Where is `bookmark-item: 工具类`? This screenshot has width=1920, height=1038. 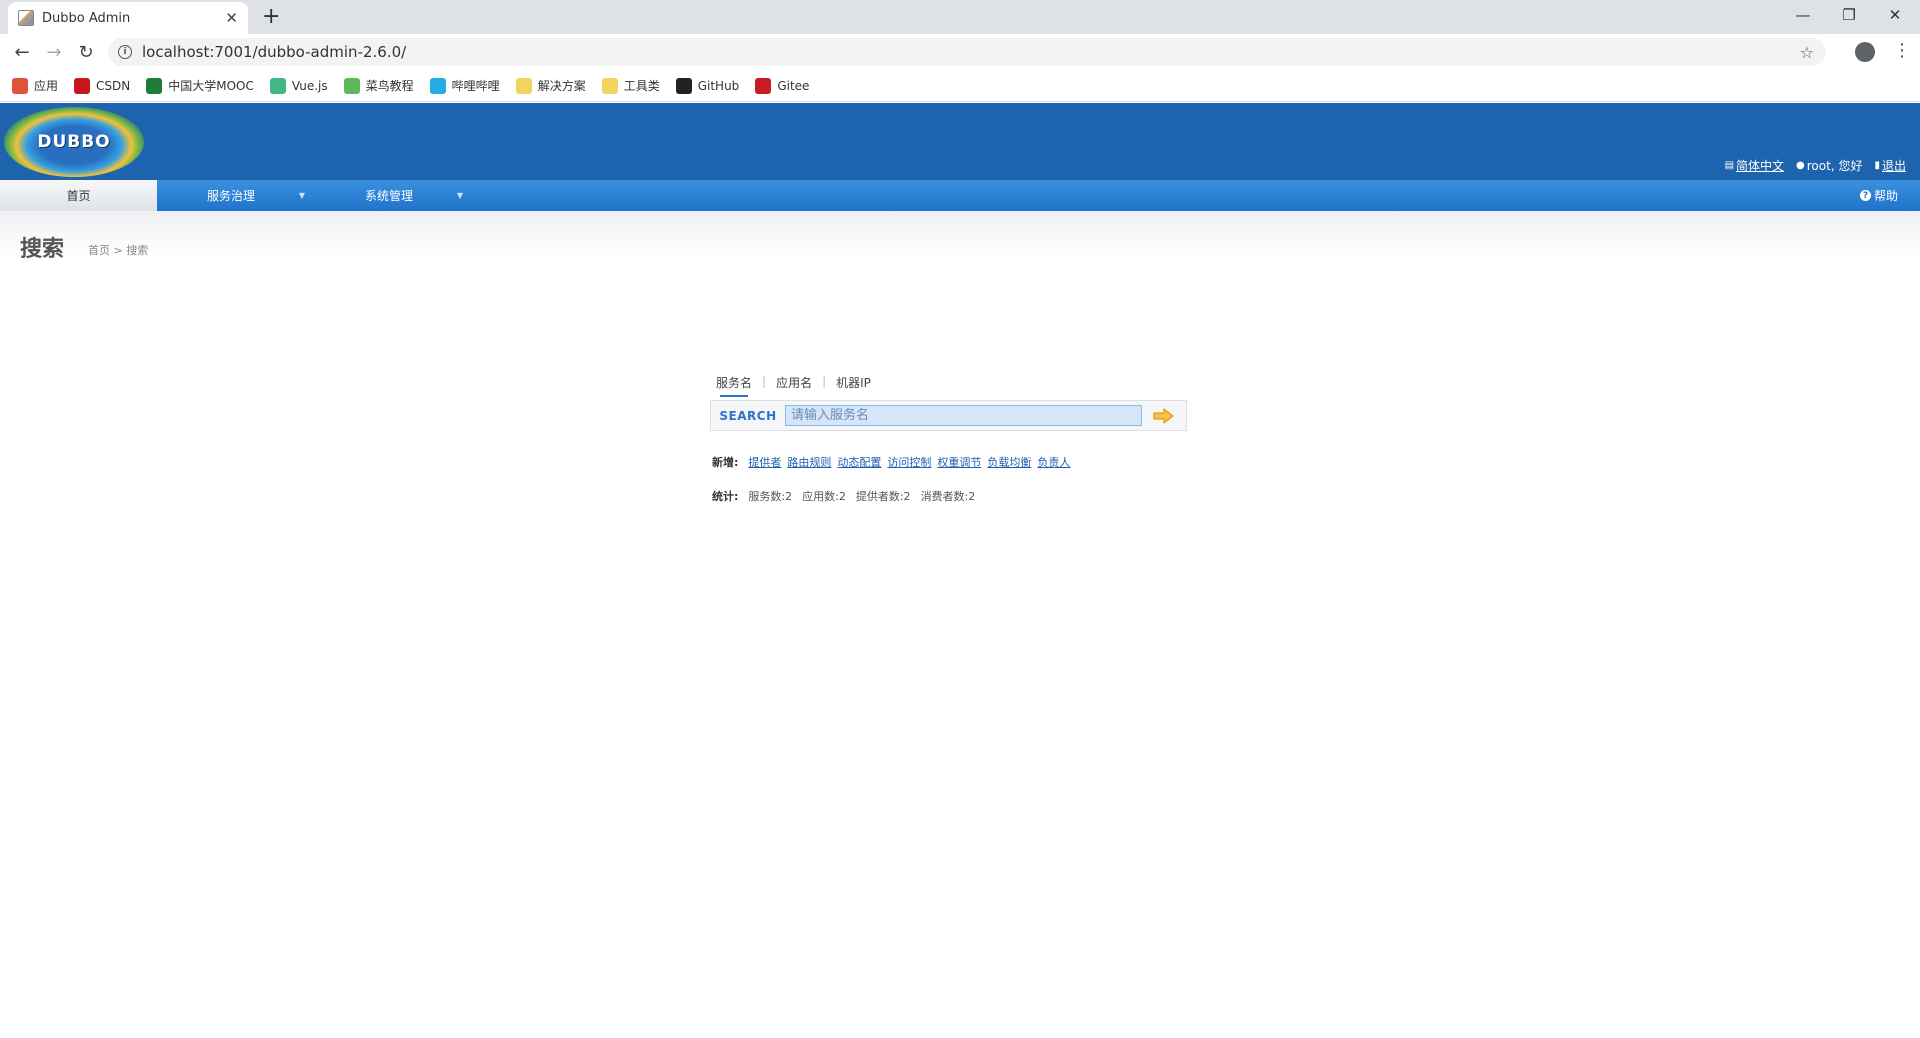 bookmark-item: 工具类 is located at coordinates (630, 85).